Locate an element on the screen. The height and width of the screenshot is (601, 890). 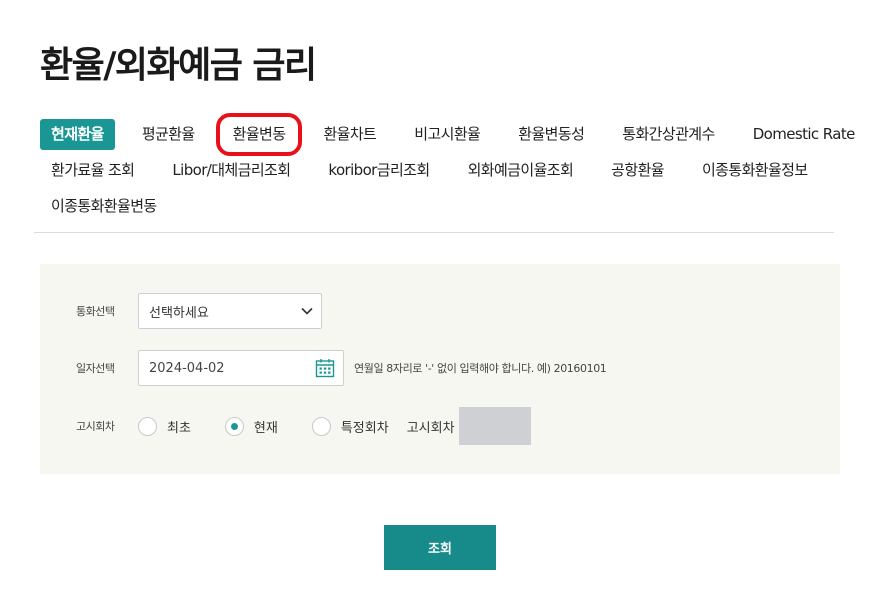
page-title: 환율/외화예금 금리 is located at coordinates (178, 65).